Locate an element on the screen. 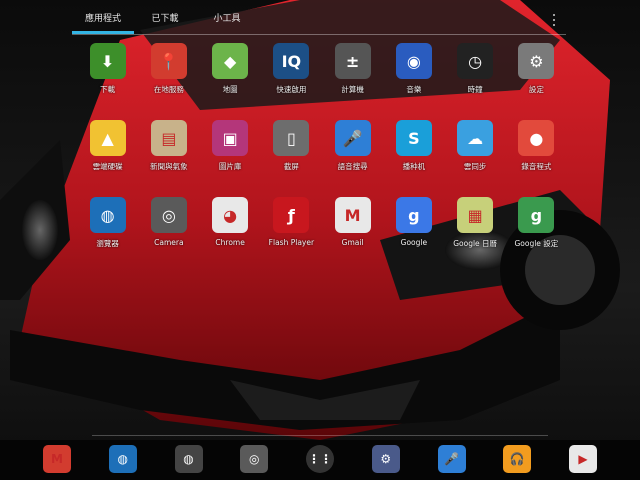  app-label: 新聞與氣象 is located at coordinates (169, 166).